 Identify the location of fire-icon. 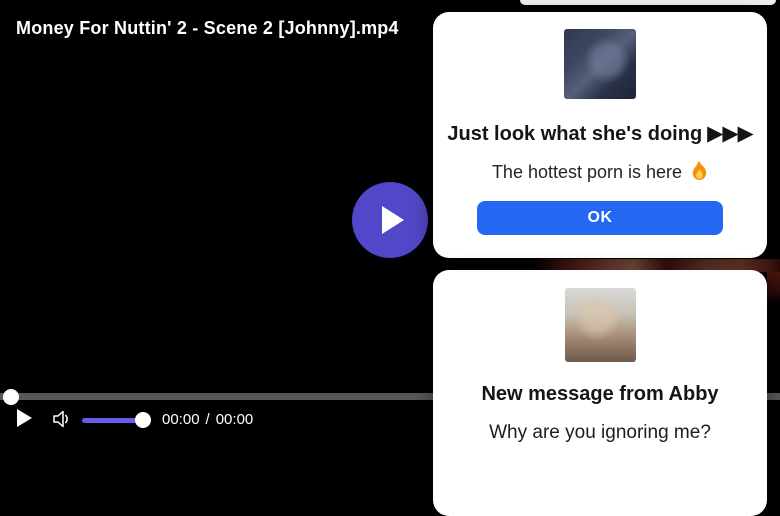
(697, 173).